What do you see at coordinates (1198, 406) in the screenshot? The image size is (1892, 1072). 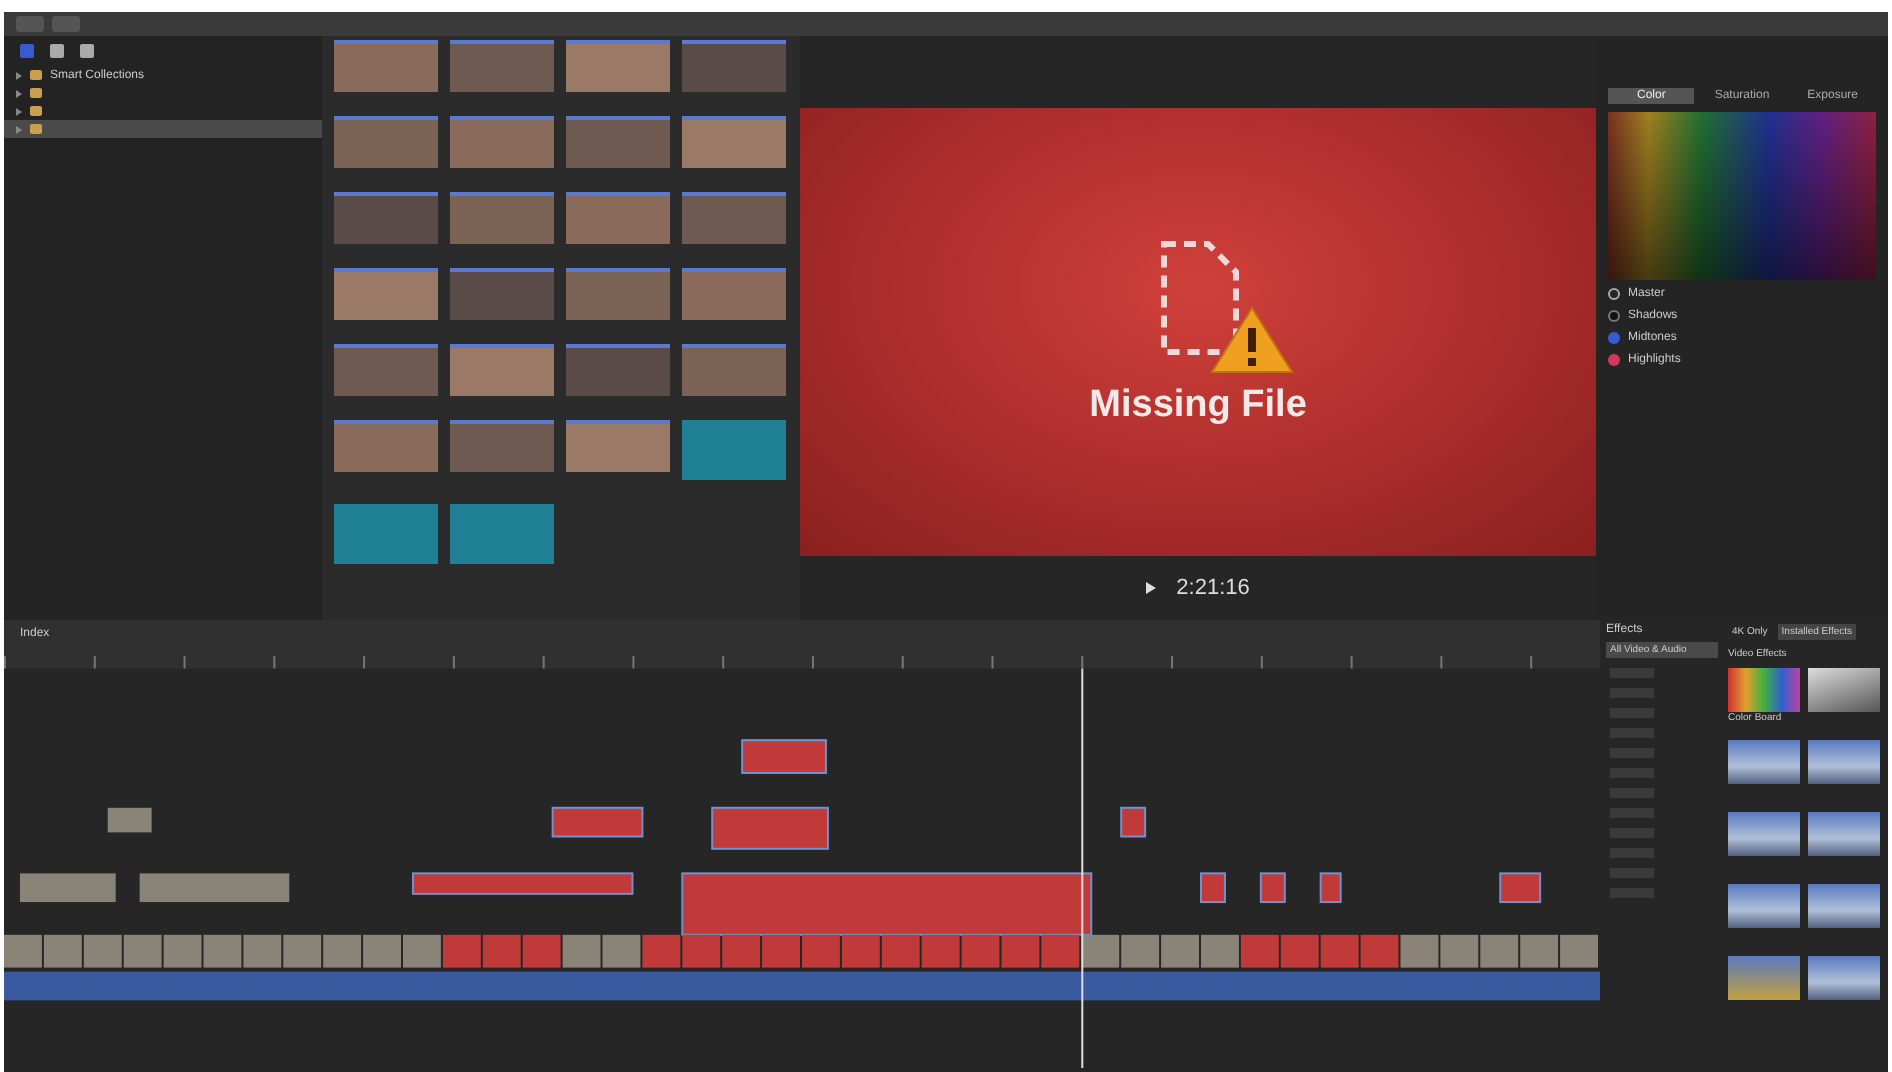 I see `missing-file-message: Missing File` at bounding box center [1198, 406].